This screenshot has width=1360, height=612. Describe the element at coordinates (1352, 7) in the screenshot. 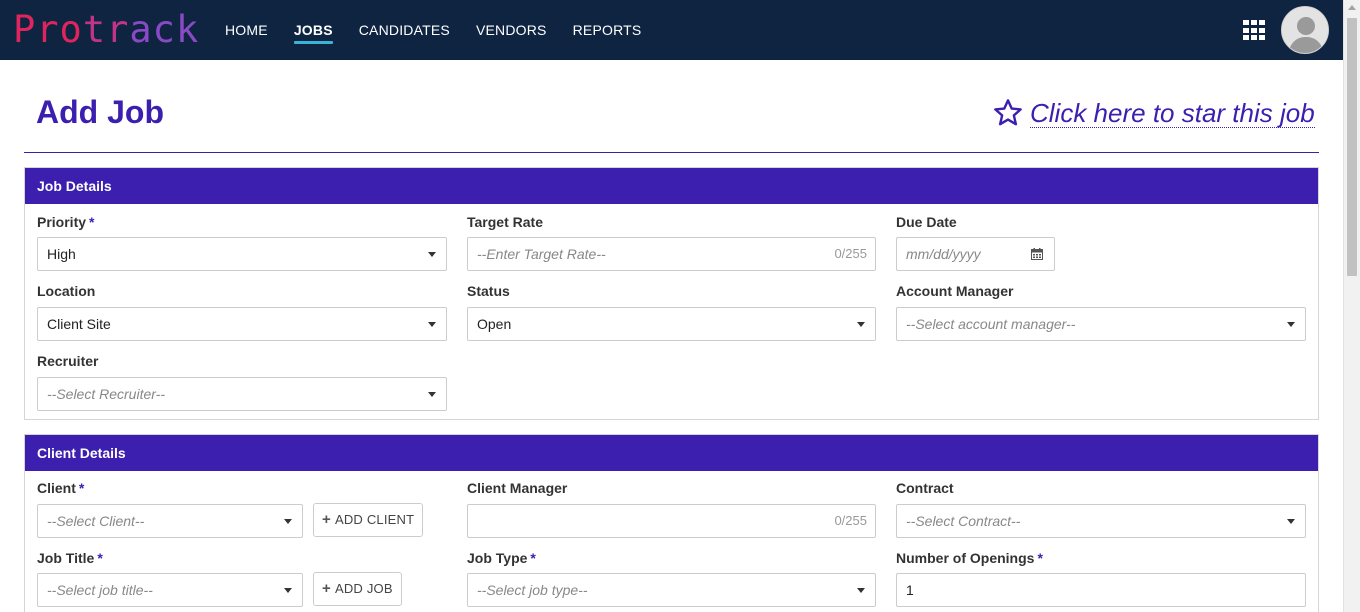

I see `scroll-up-arrow-icon` at that location.